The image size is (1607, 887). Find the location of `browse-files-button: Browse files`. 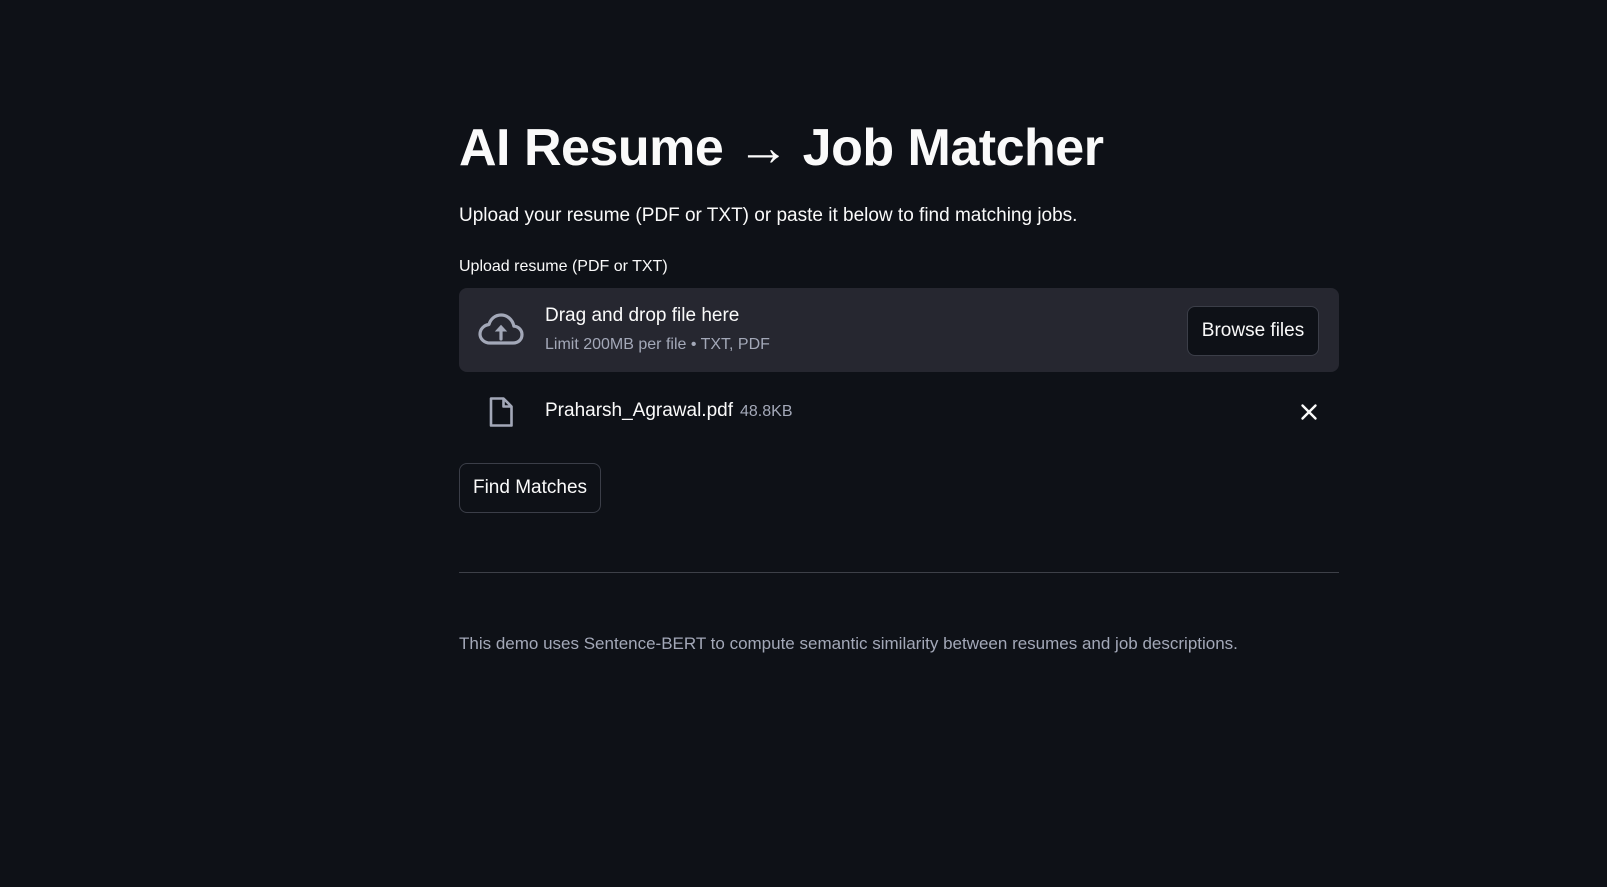

browse-files-button: Browse files is located at coordinates (1253, 331).